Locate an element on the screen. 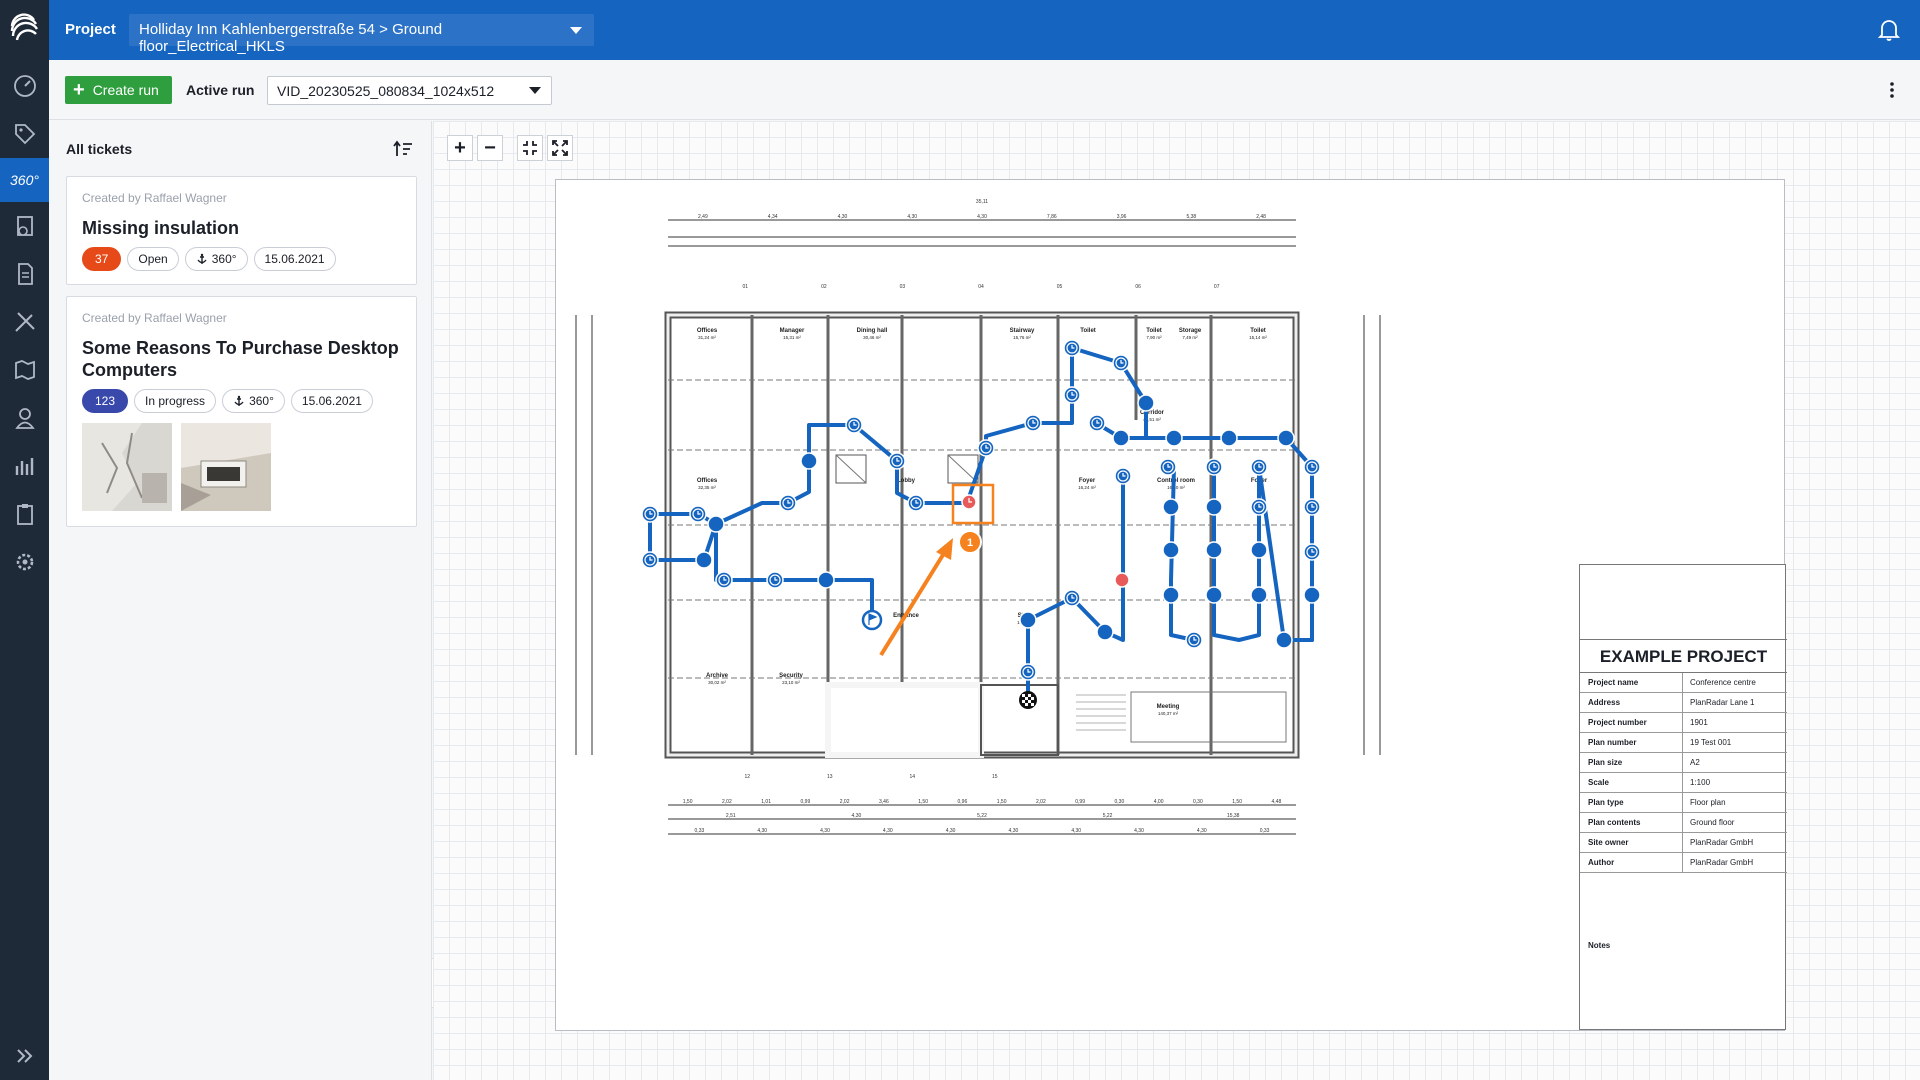  notification-bell-icon is located at coordinates (1889, 30).